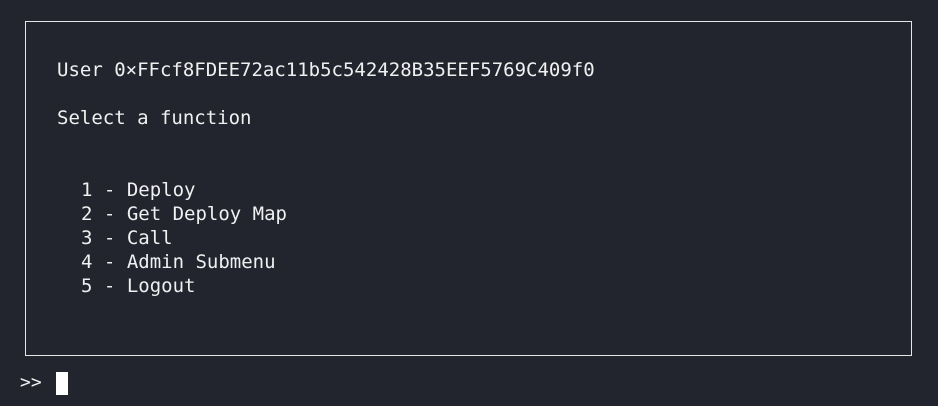 This screenshot has height=406, width=938. Describe the element at coordinates (149, 238) in the screenshot. I see `menu-item-label: Call` at that location.